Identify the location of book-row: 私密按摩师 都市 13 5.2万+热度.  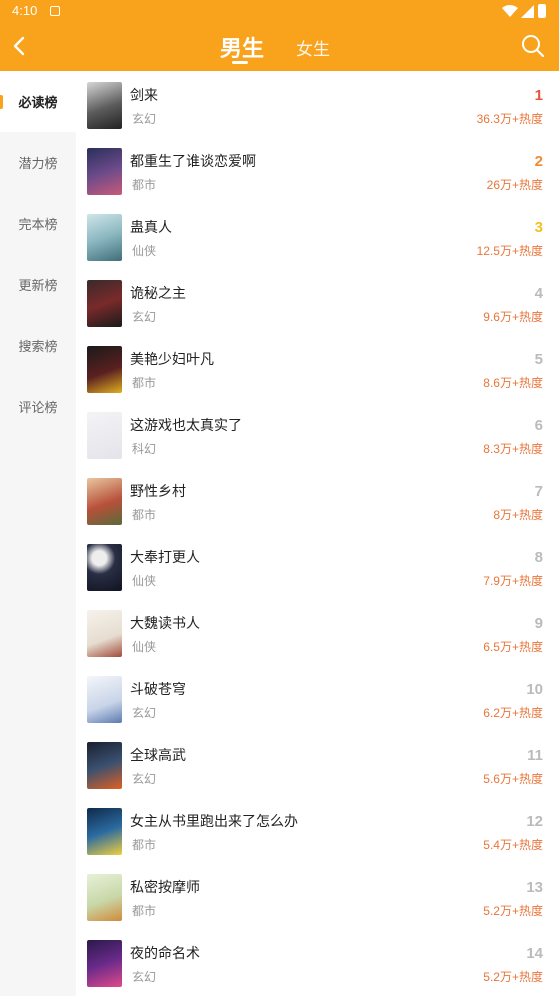
(317, 896).